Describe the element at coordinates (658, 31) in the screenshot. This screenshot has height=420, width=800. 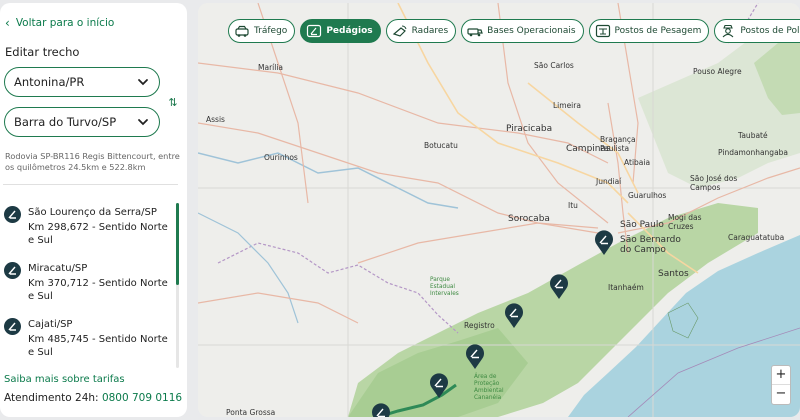
I see `chip-label: Postos de Pesagem` at that location.